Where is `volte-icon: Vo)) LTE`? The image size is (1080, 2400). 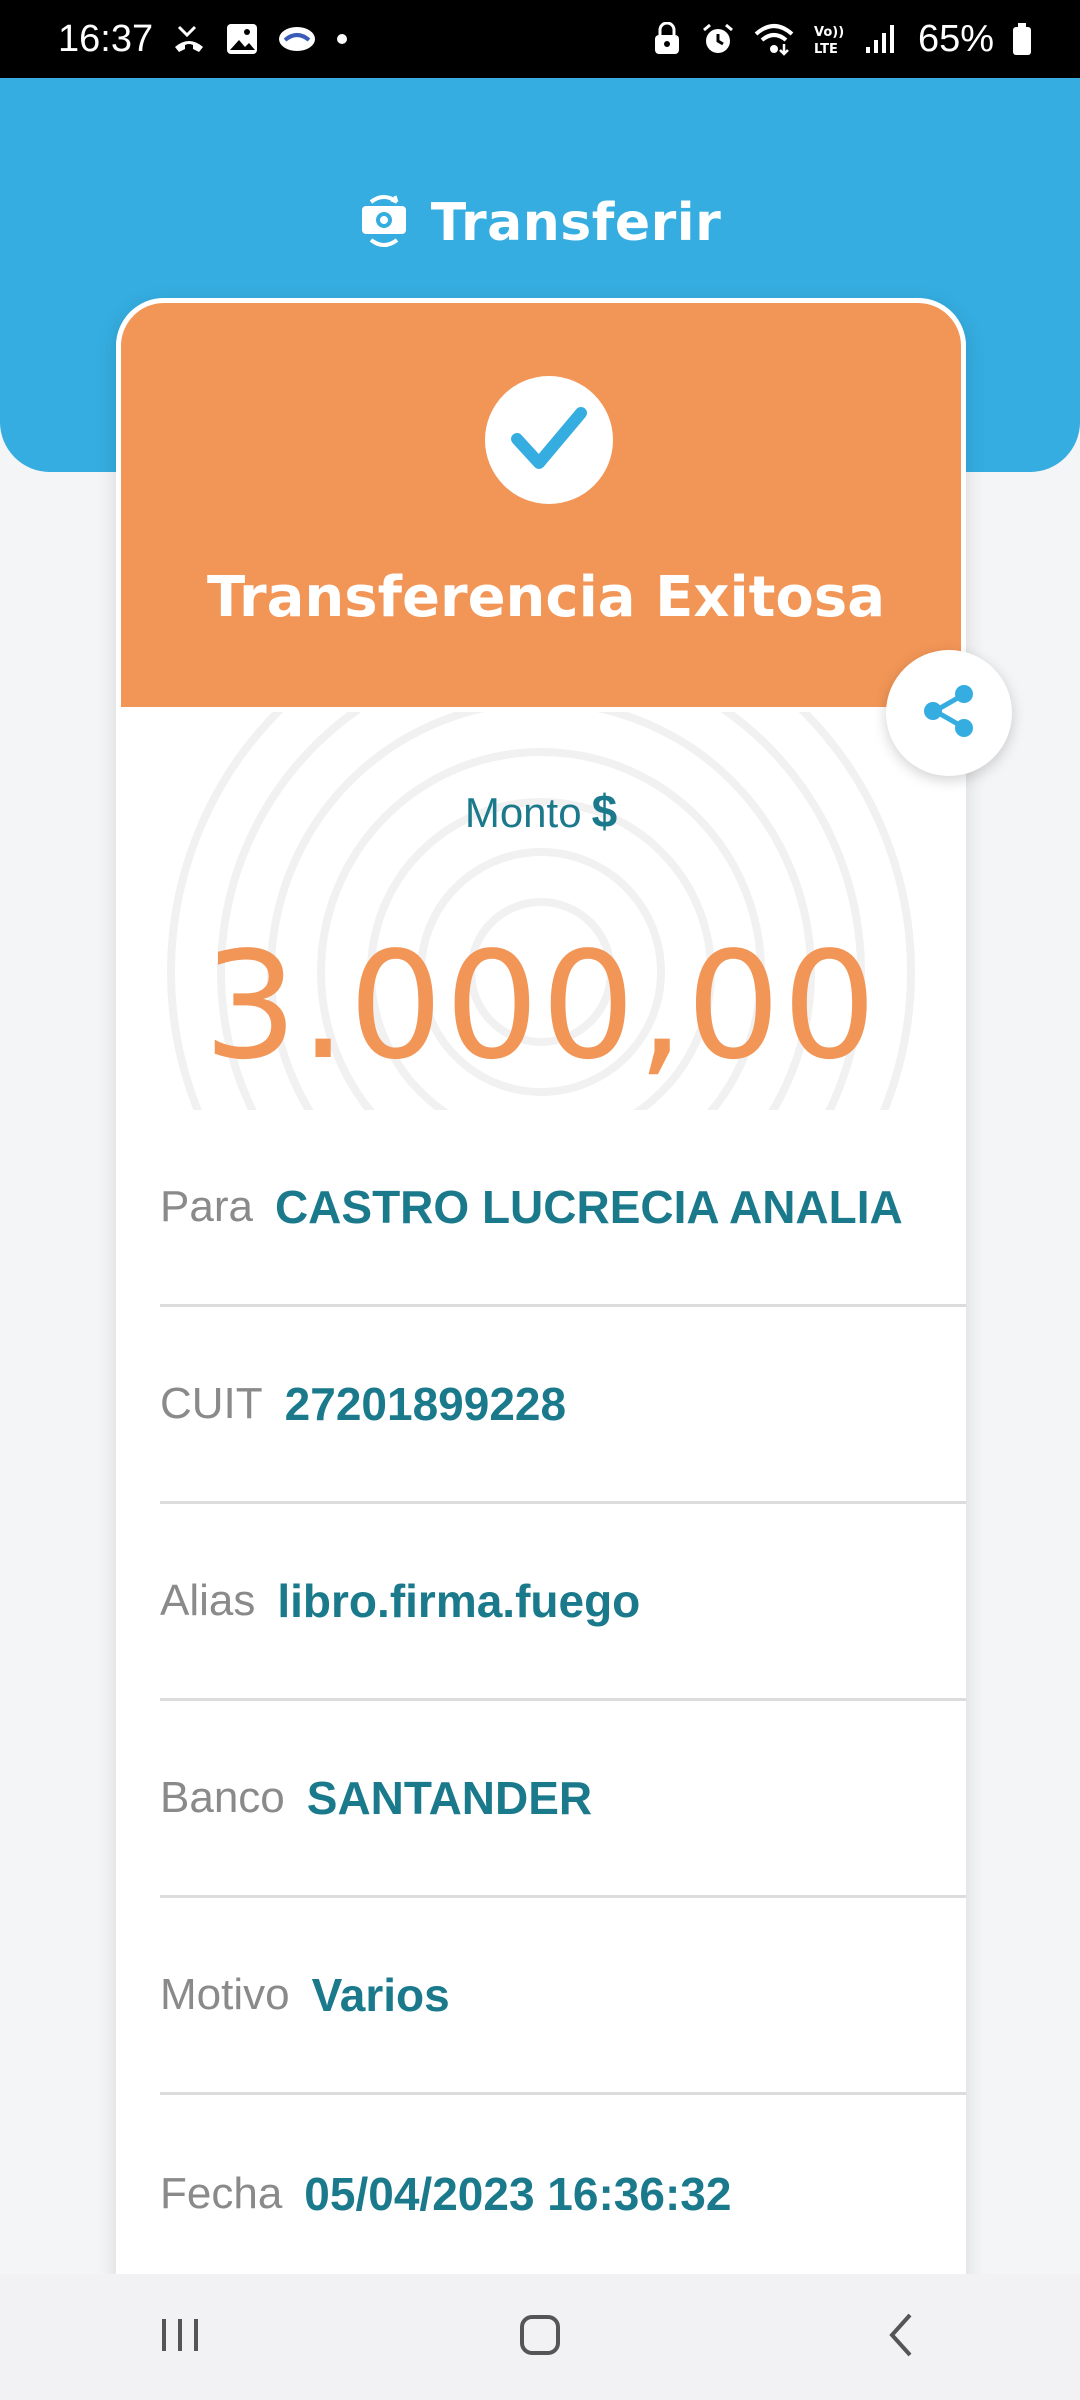 volte-icon: Vo)) LTE is located at coordinates (829, 39).